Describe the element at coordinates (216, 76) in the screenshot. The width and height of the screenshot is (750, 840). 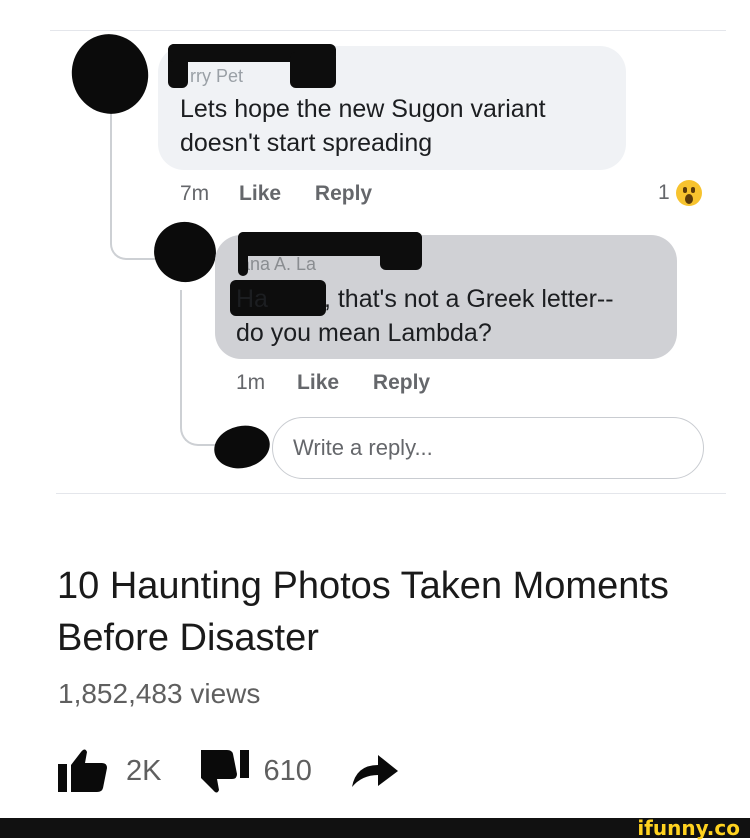
I see `comment-author: rry Pet` at that location.